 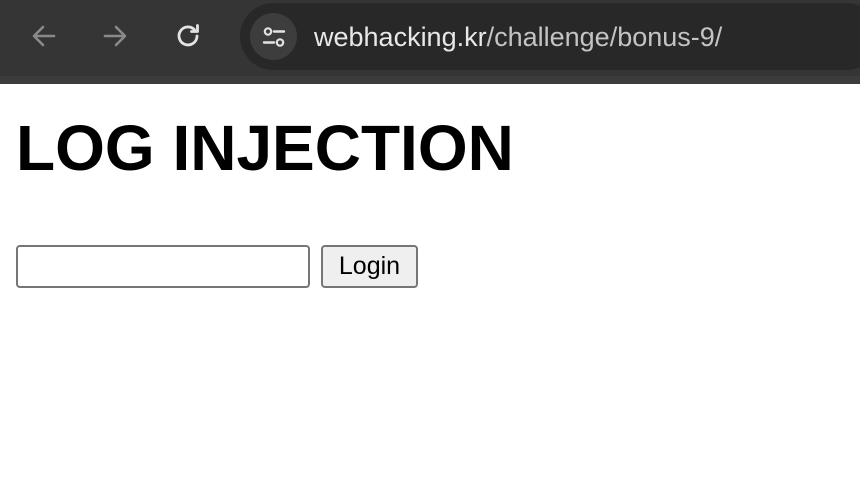 I want to click on tune-icon, so click(x=273, y=36).